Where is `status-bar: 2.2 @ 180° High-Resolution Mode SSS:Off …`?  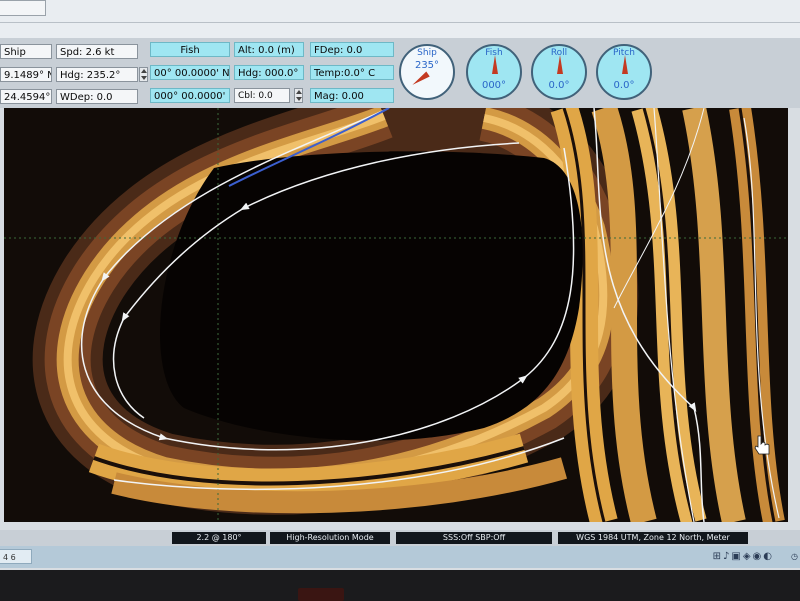
status-bar: 2.2 @ 180° High-Resolution Mode SSS:Off … is located at coordinates (400, 538).